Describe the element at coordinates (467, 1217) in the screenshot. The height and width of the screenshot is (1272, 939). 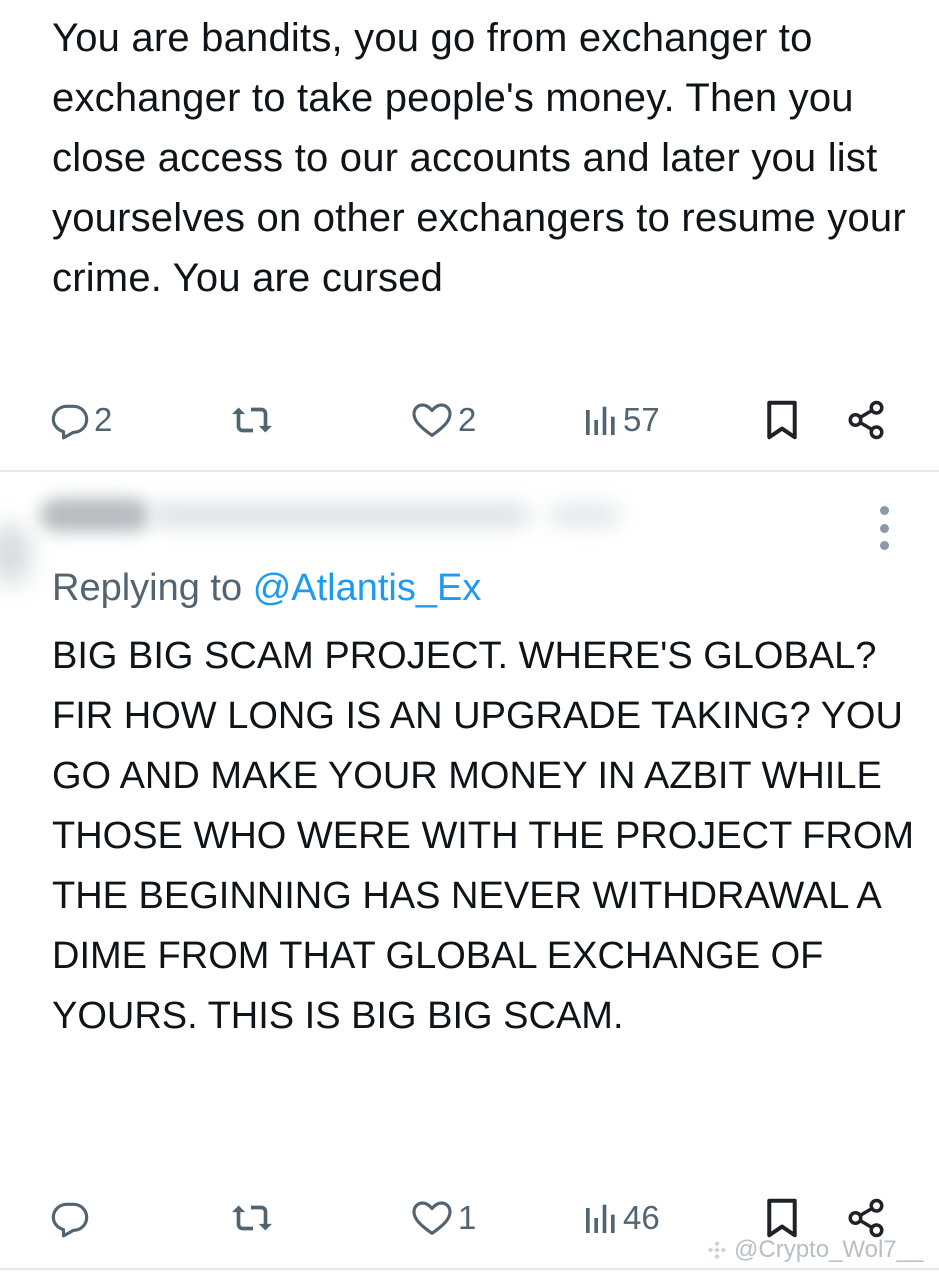
I see `like-count: 1` at that location.